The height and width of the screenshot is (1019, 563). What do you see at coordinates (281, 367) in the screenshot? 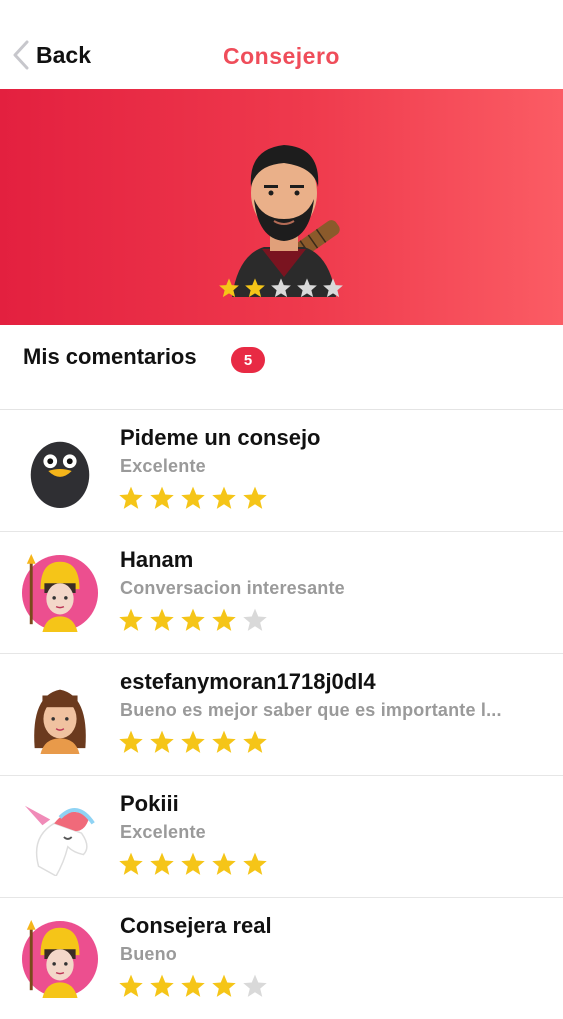
I see `comments-header: Mis comentarios 5` at bounding box center [281, 367].